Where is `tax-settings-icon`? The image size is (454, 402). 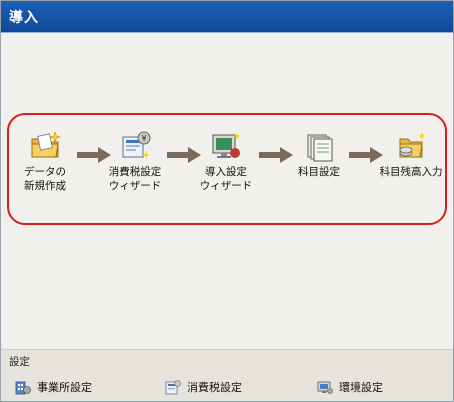
tax-settings-icon is located at coordinates (173, 387).